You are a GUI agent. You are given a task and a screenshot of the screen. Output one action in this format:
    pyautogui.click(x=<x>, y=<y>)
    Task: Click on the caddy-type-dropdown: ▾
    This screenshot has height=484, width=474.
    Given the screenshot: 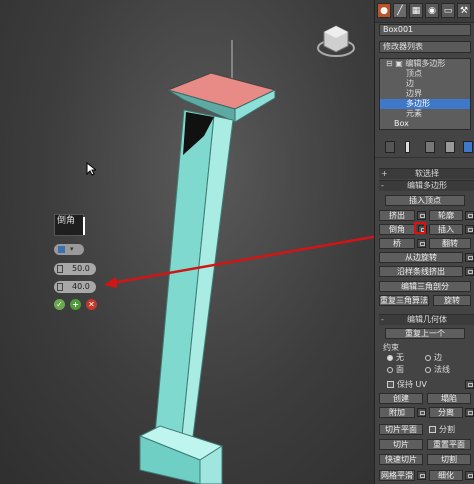 What is the action you would take?
    pyautogui.click(x=69, y=249)
    